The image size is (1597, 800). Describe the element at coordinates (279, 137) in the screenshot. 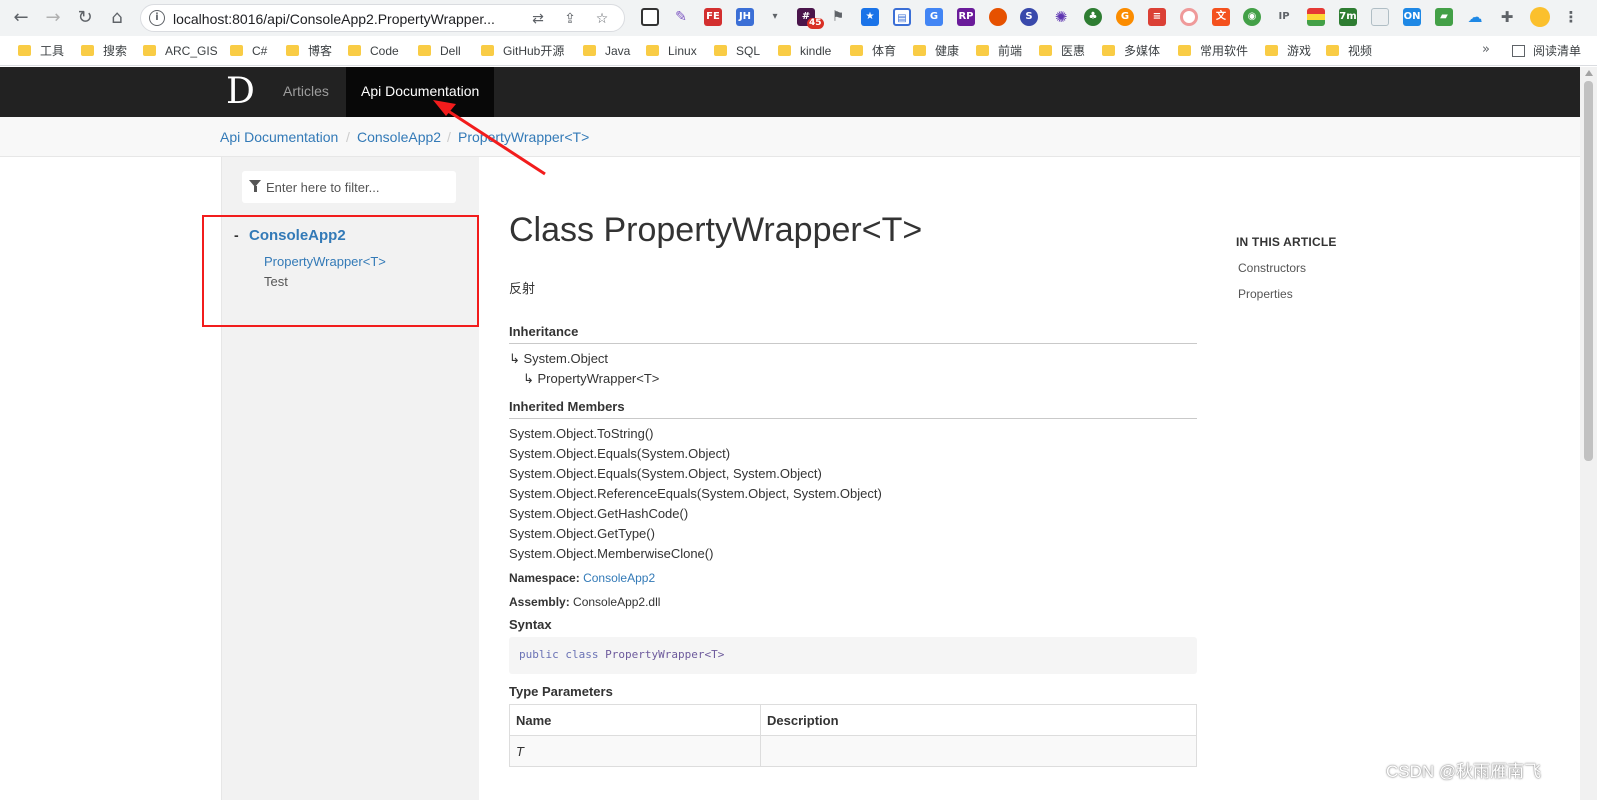

I see `breadcrumb-api-documentation: Api Documentation` at that location.